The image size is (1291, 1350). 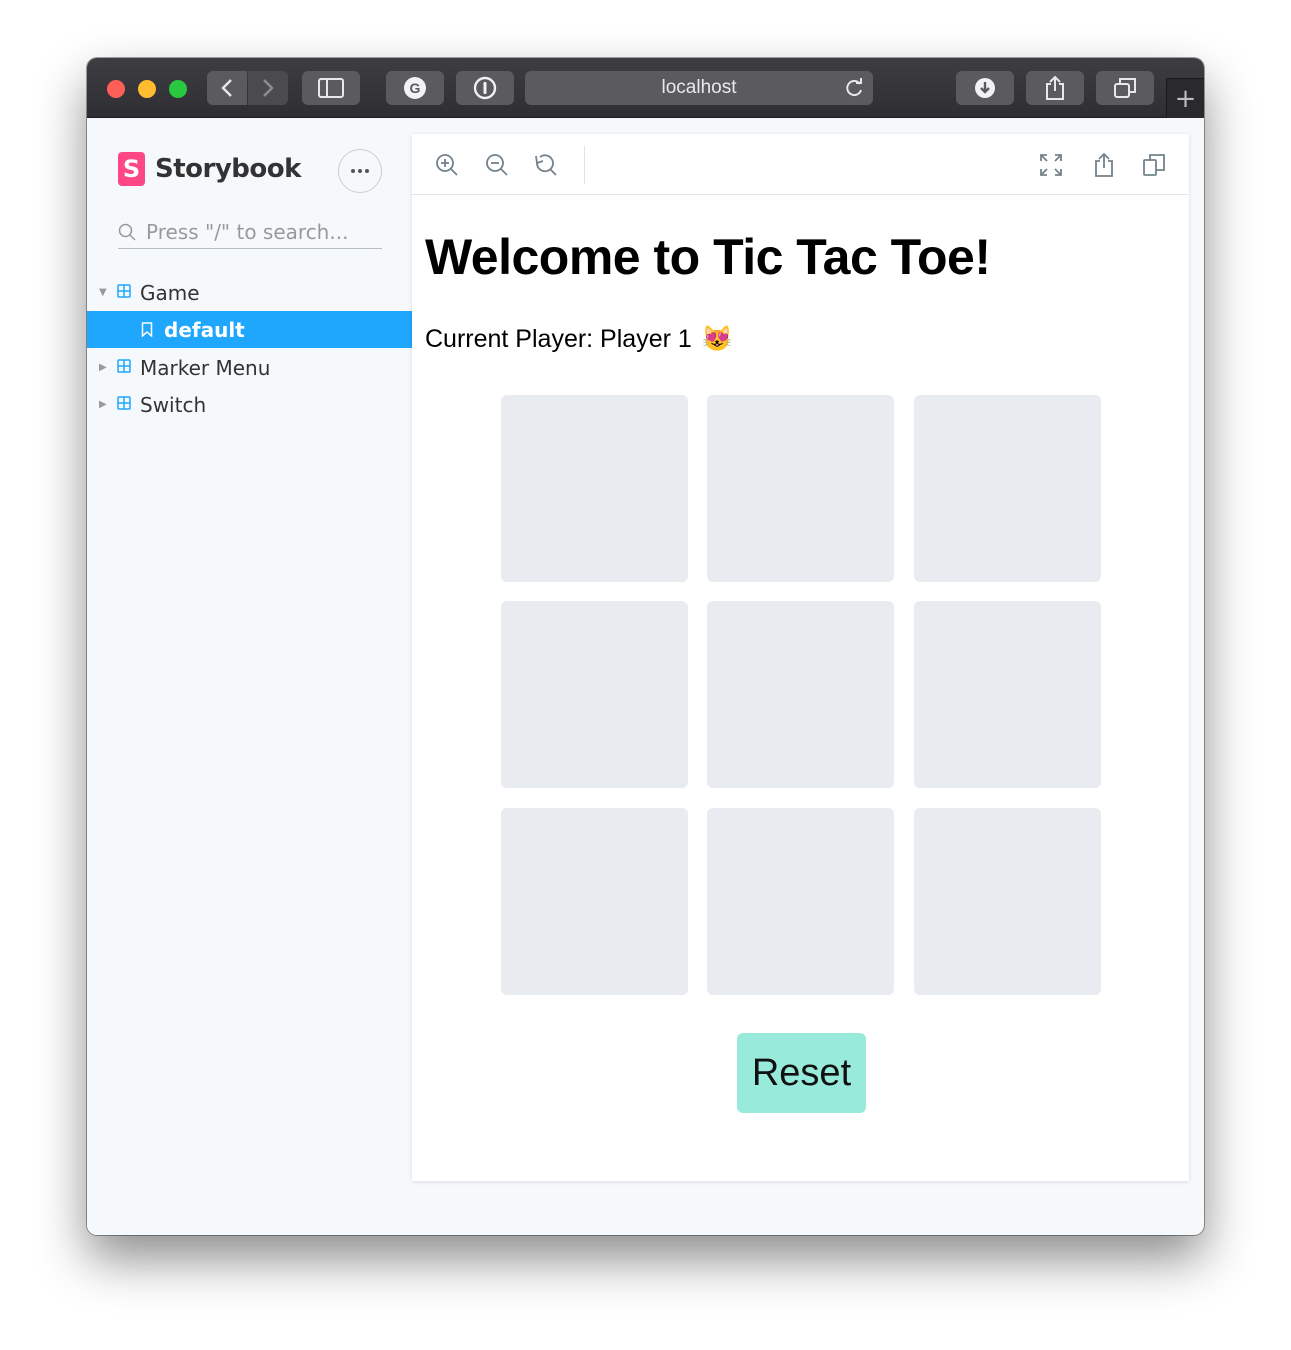 I want to click on zoom-reset-button, so click(x=546, y=165).